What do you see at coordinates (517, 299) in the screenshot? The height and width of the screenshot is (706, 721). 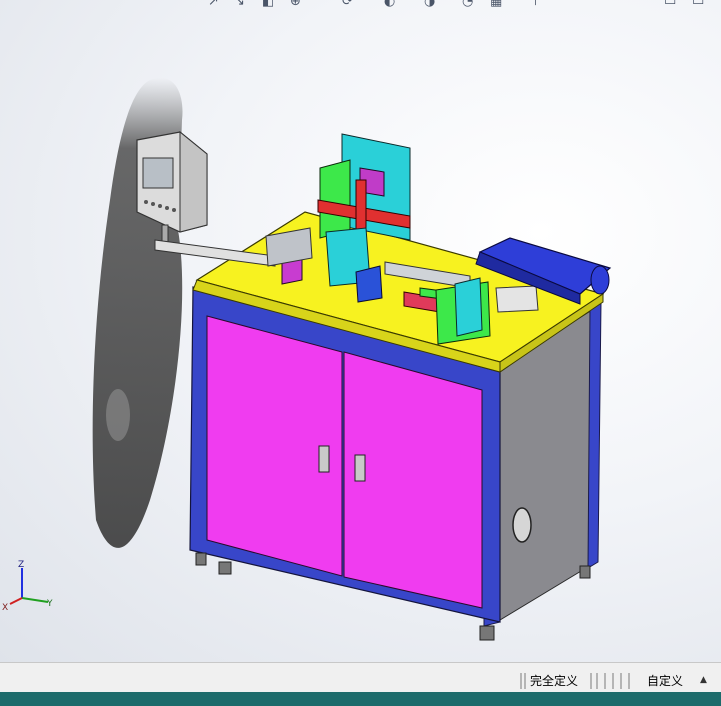 I see `right-station-module` at bounding box center [517, 299].